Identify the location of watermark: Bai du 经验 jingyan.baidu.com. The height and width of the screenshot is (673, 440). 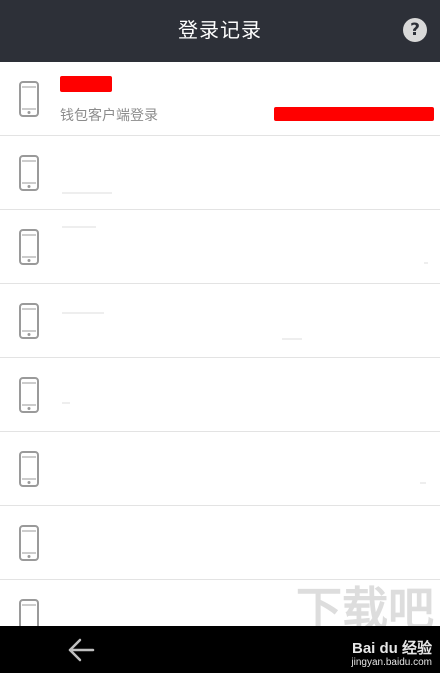
(391, 655).